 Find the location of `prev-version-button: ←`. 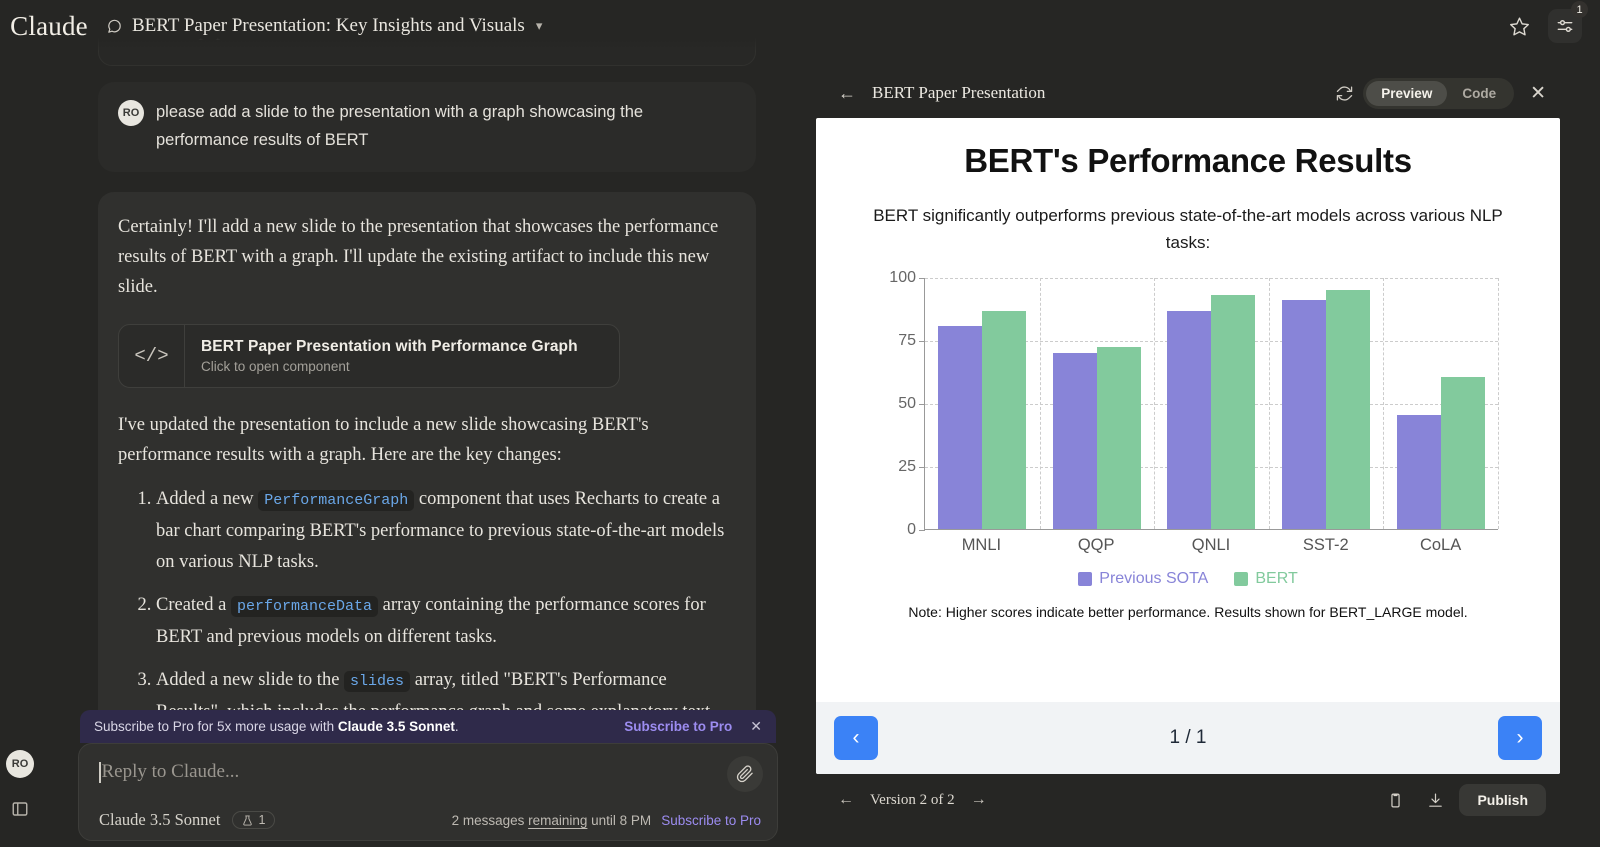

prev-version-button: ← is located at coordinates (846, 800).